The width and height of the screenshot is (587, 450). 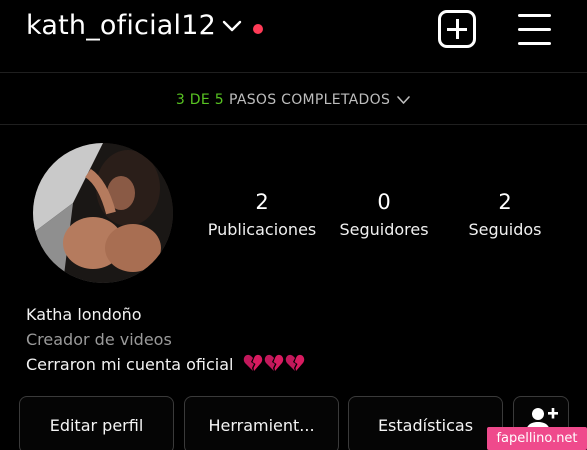 What do you see at coordinates (99, 339) in the screenshot?
I see `profile-category: Creador de videos` at bounding box center [99, 339].